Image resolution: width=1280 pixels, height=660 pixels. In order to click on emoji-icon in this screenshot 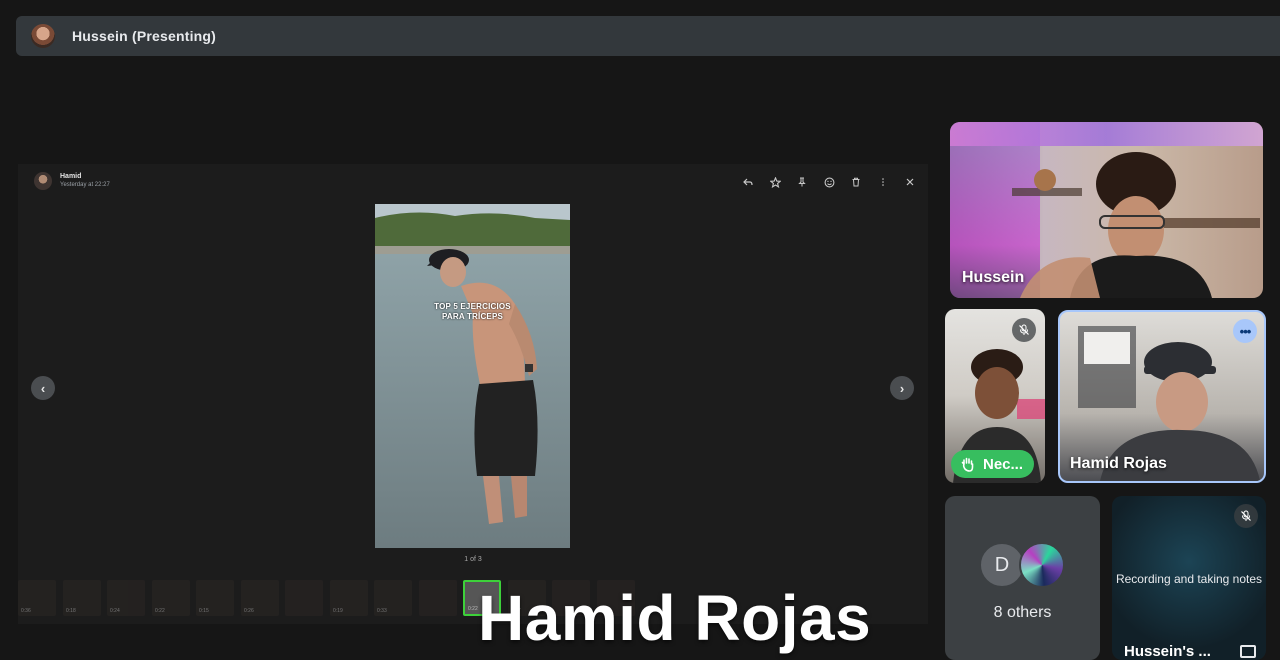, I will do `click(829, 182)`.